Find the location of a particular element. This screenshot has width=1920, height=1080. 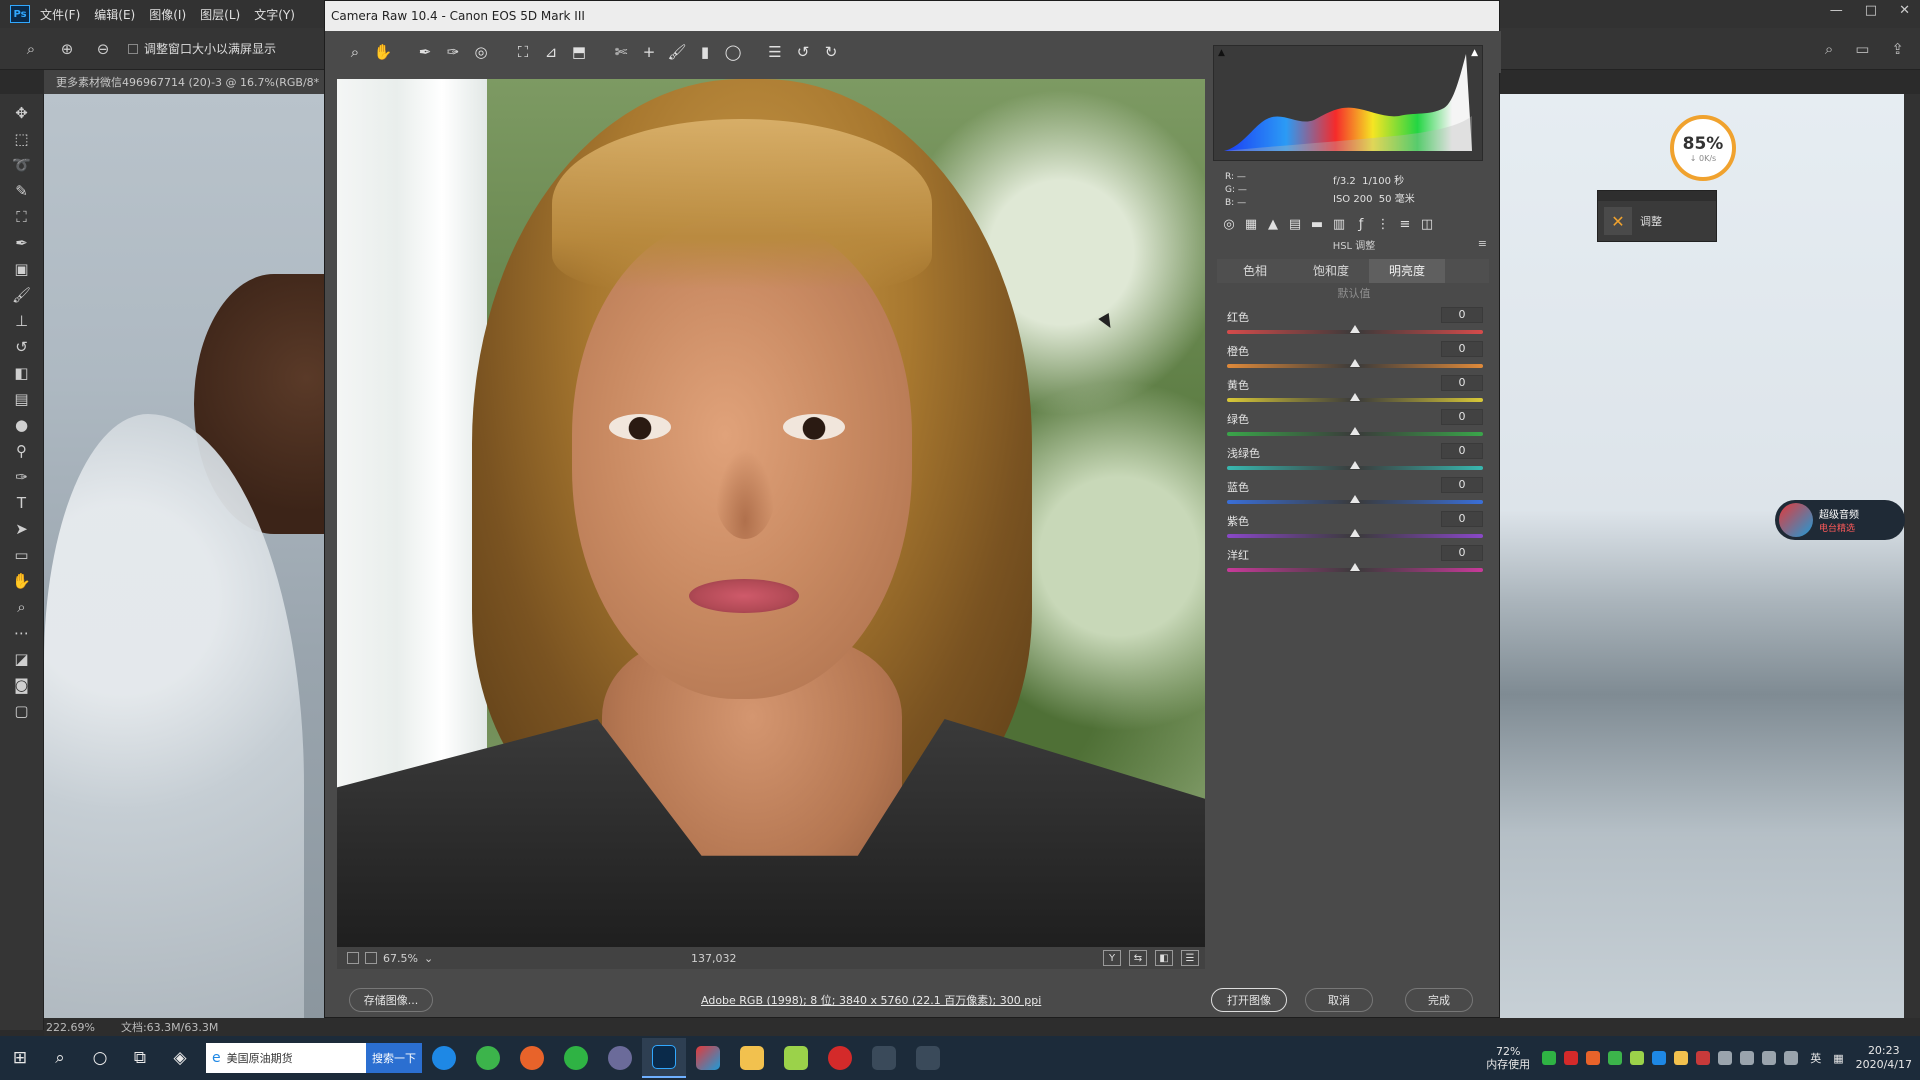

quick-select-icon: ✎ is located at coordinates (22, 191).